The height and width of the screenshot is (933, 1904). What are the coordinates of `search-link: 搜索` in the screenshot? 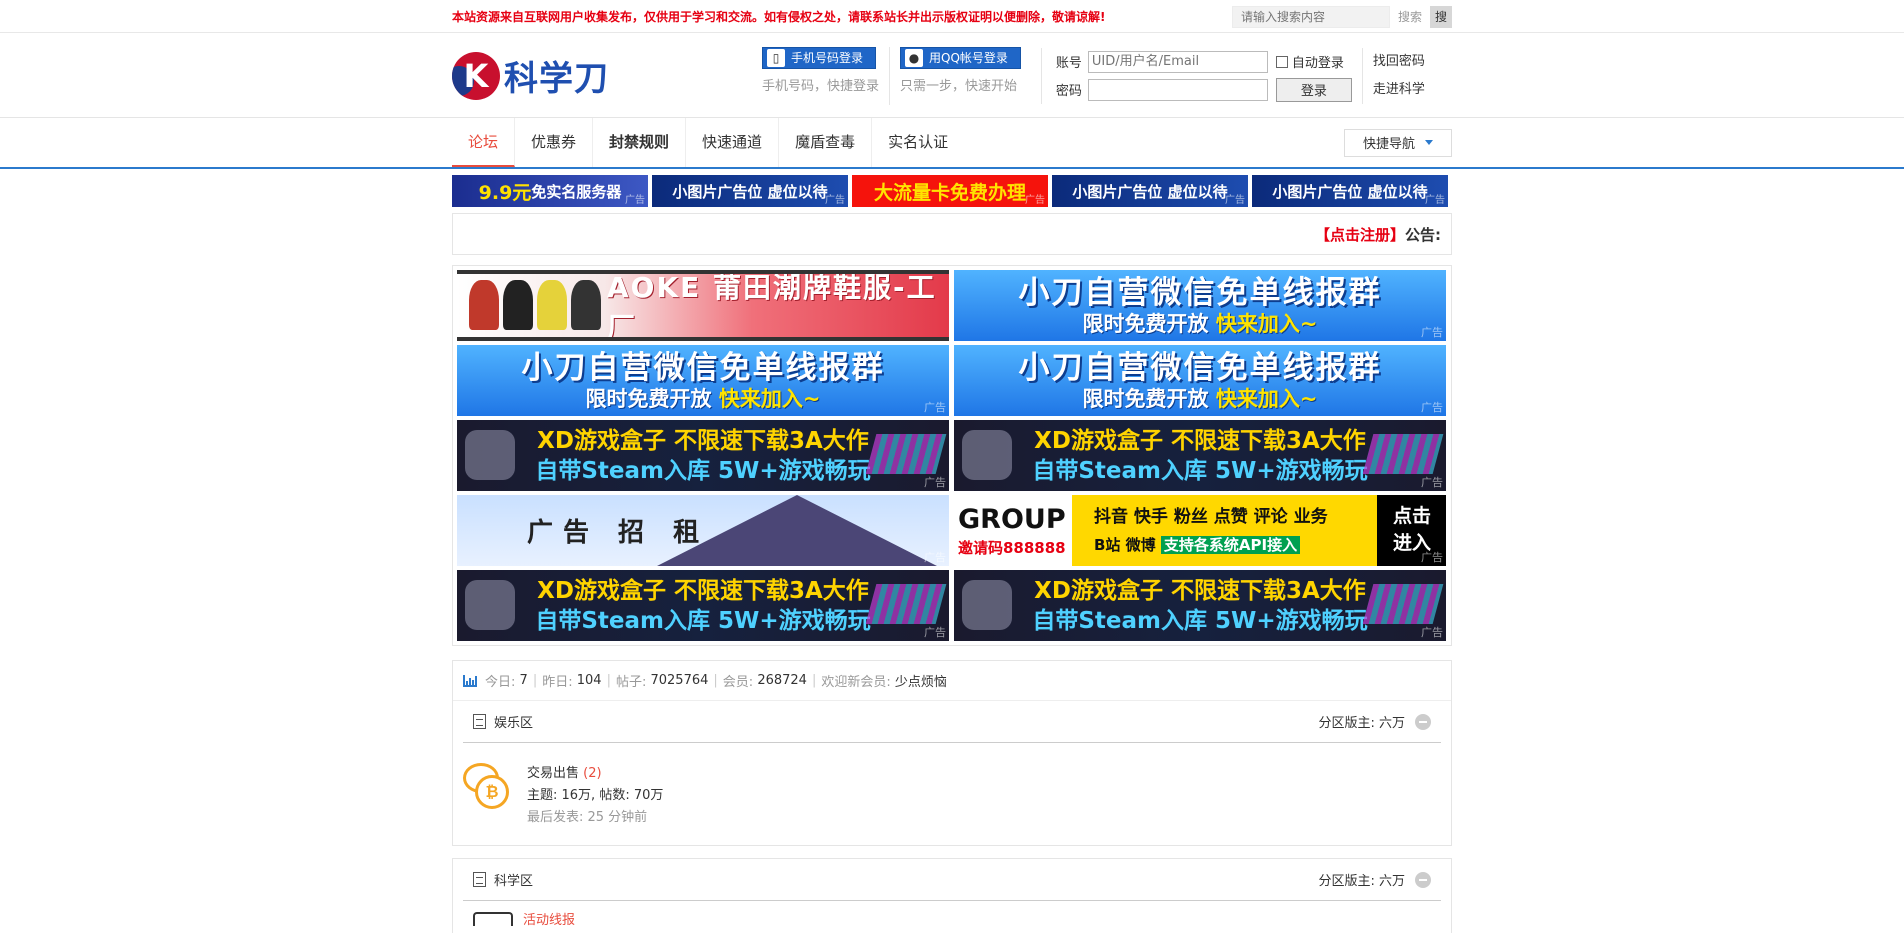 It's located at (1410, 16).